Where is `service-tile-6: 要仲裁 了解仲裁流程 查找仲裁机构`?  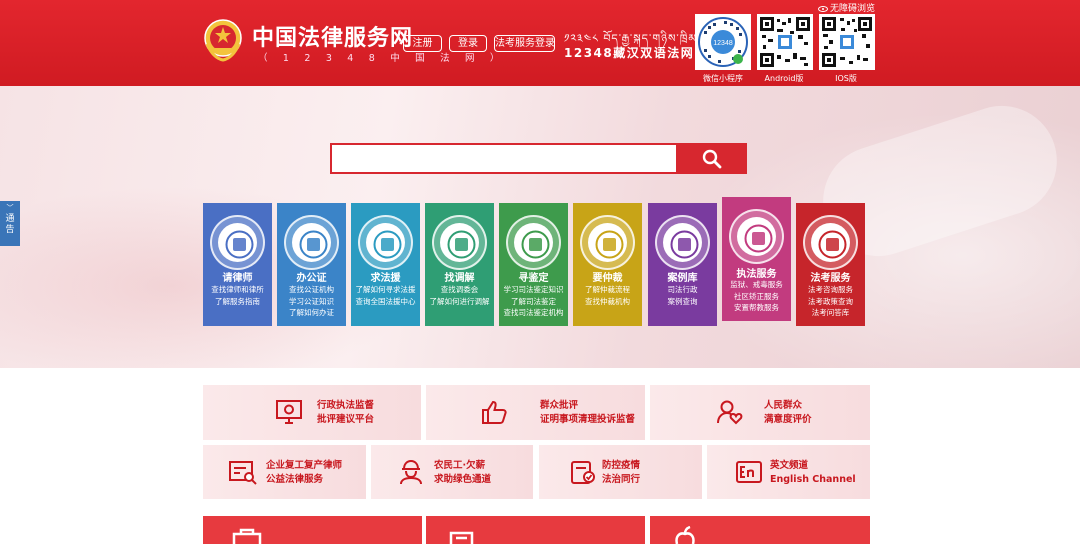 service-tile-6: 要仲裁 了解仲裁流程 查找仲裁机构 is located at coordinates (607, 264).